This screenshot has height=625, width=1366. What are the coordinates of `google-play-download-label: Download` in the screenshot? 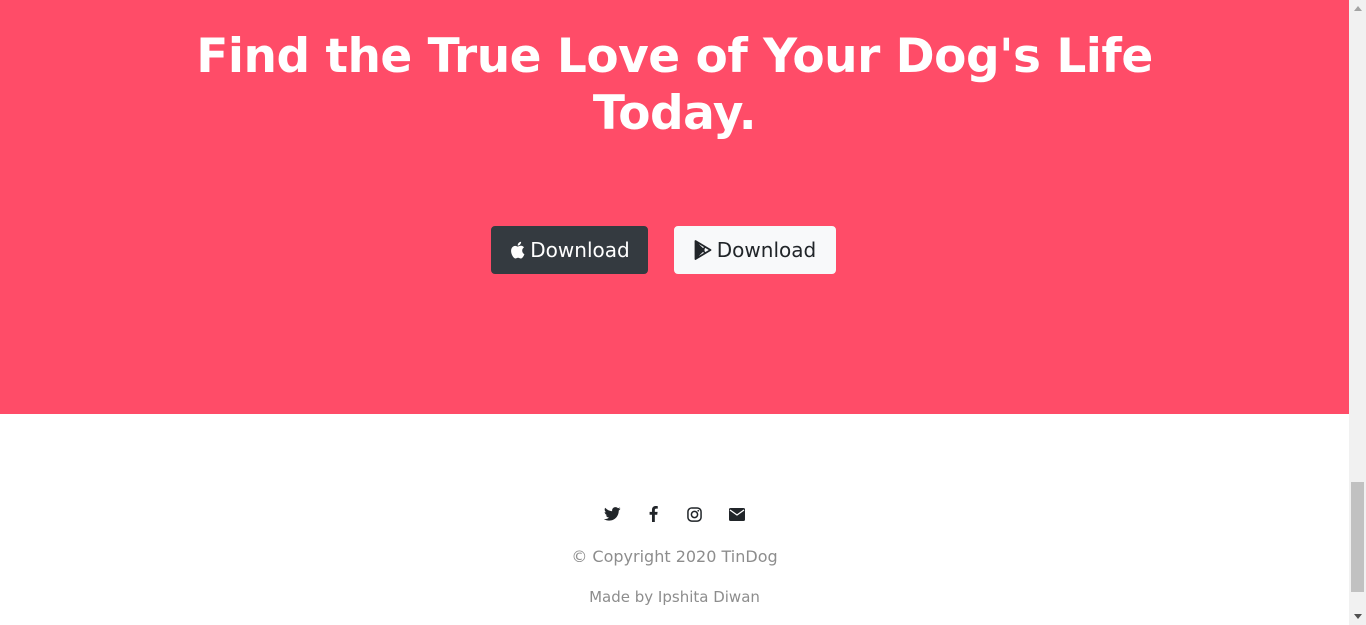 It's located at (766, 250).